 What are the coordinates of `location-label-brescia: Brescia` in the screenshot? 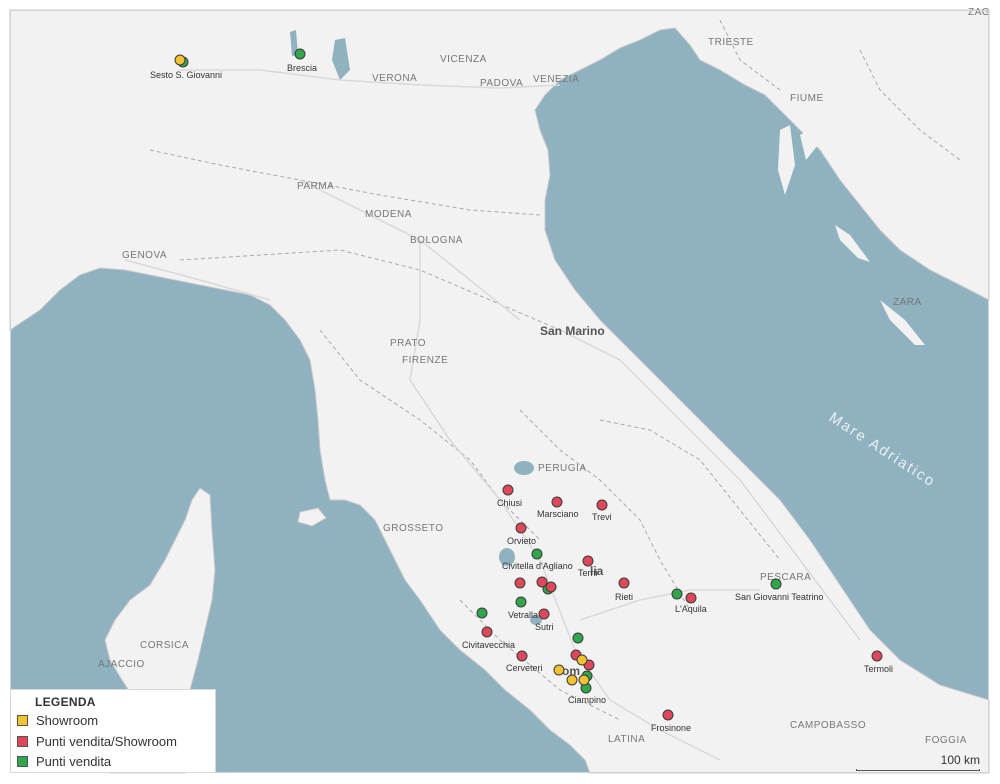 It's located at (302, 68).